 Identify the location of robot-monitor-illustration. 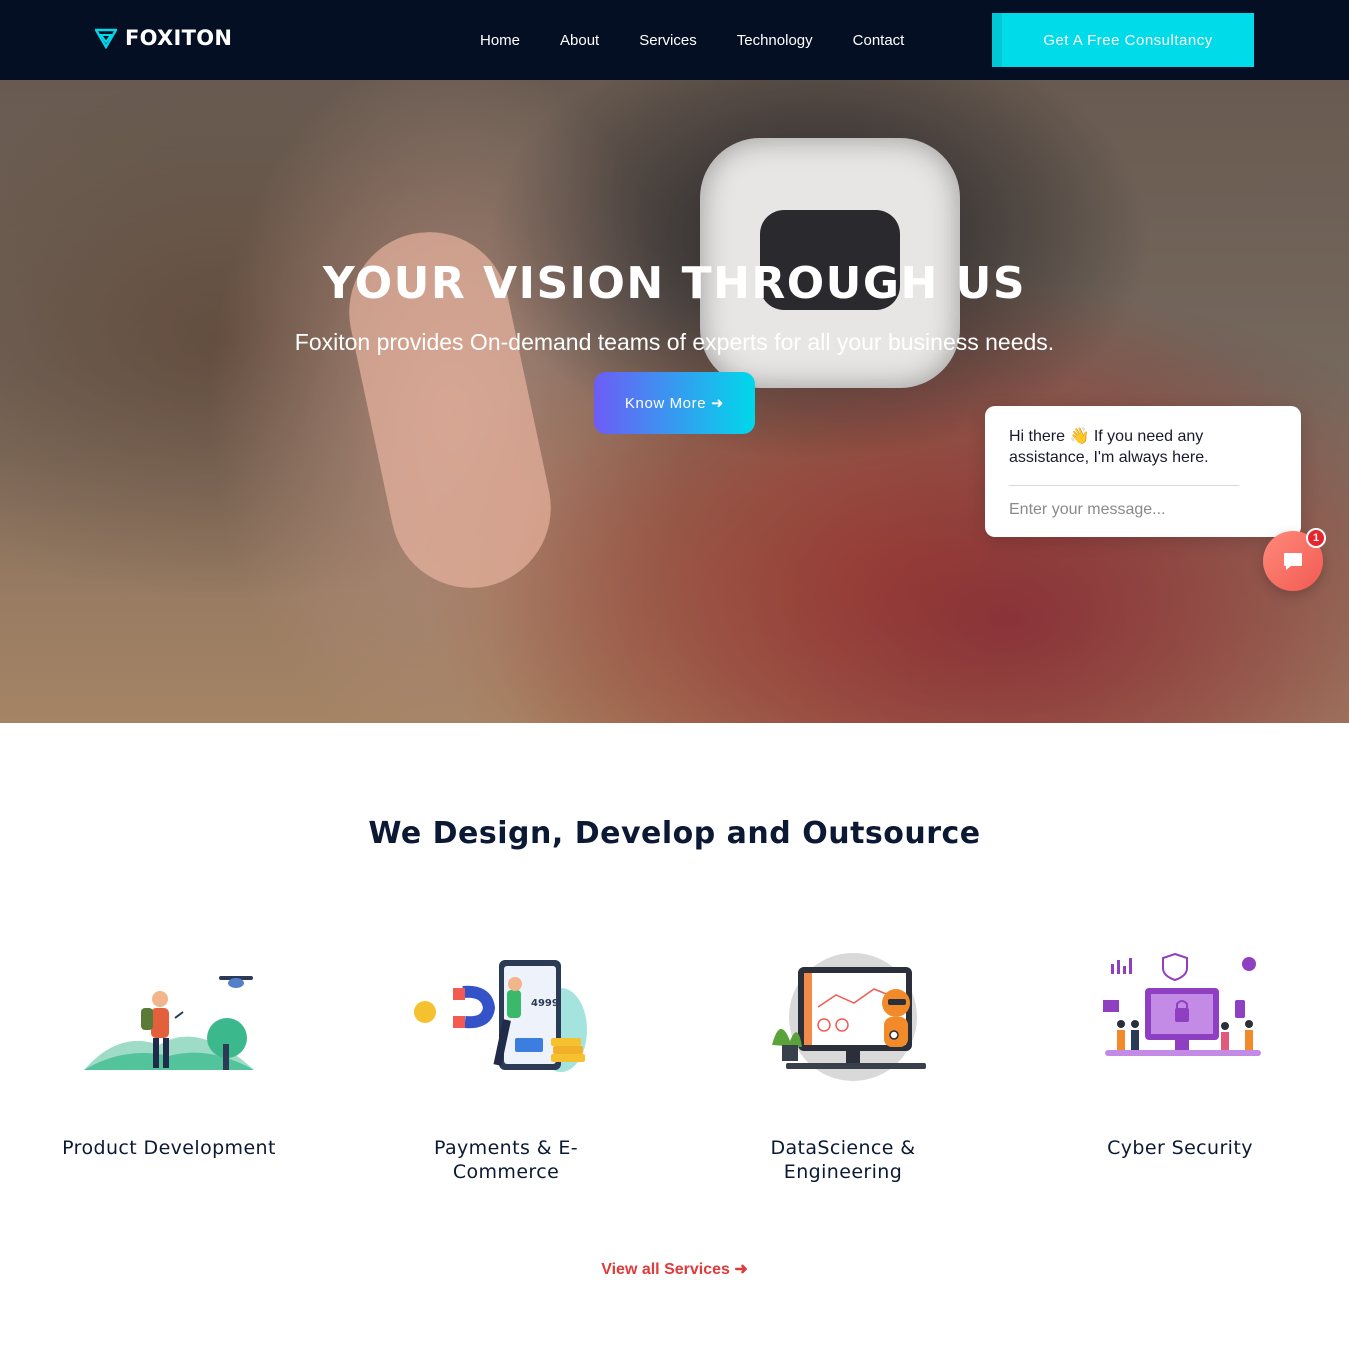
(843, 1015).